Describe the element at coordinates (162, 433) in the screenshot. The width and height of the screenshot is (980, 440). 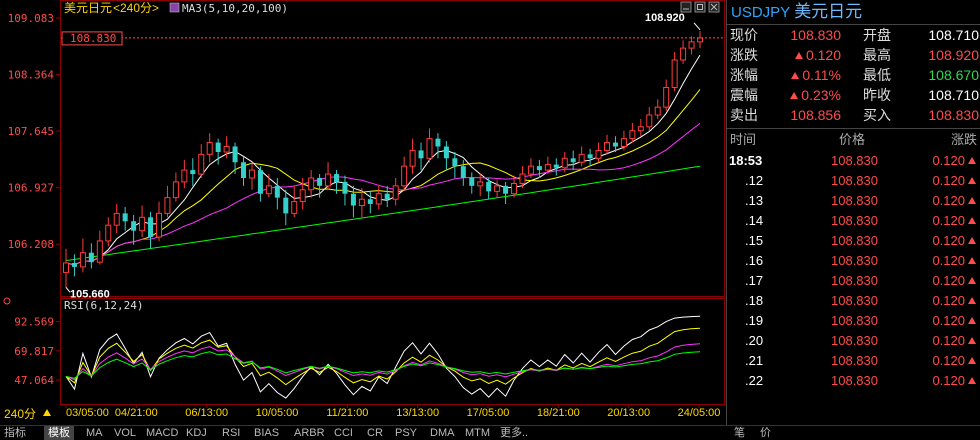
I see `indicator-tab: MACD` at that location.